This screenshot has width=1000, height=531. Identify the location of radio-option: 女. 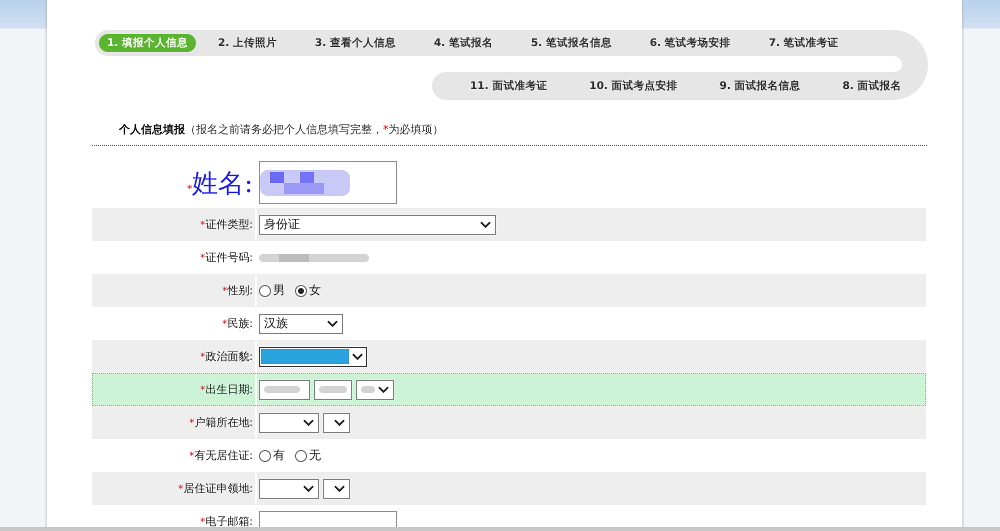
(308, 290).